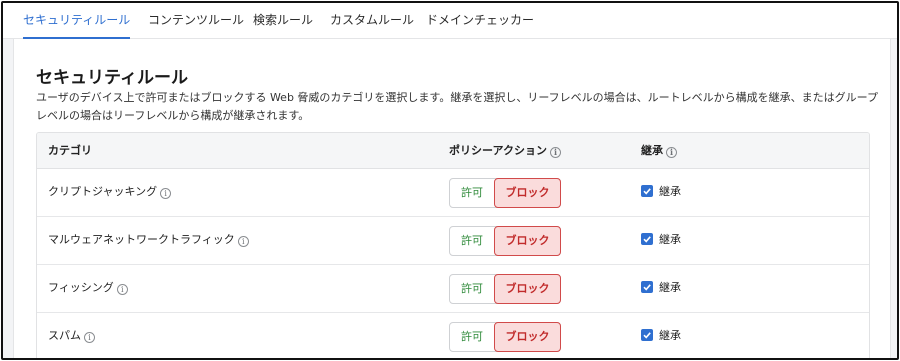 The image size is (900, 361). What do you see at coordinates (196, 21) in the screenshot?
I see `tab-content-rules: コンテンツルール` at bounding box center [196, 21].